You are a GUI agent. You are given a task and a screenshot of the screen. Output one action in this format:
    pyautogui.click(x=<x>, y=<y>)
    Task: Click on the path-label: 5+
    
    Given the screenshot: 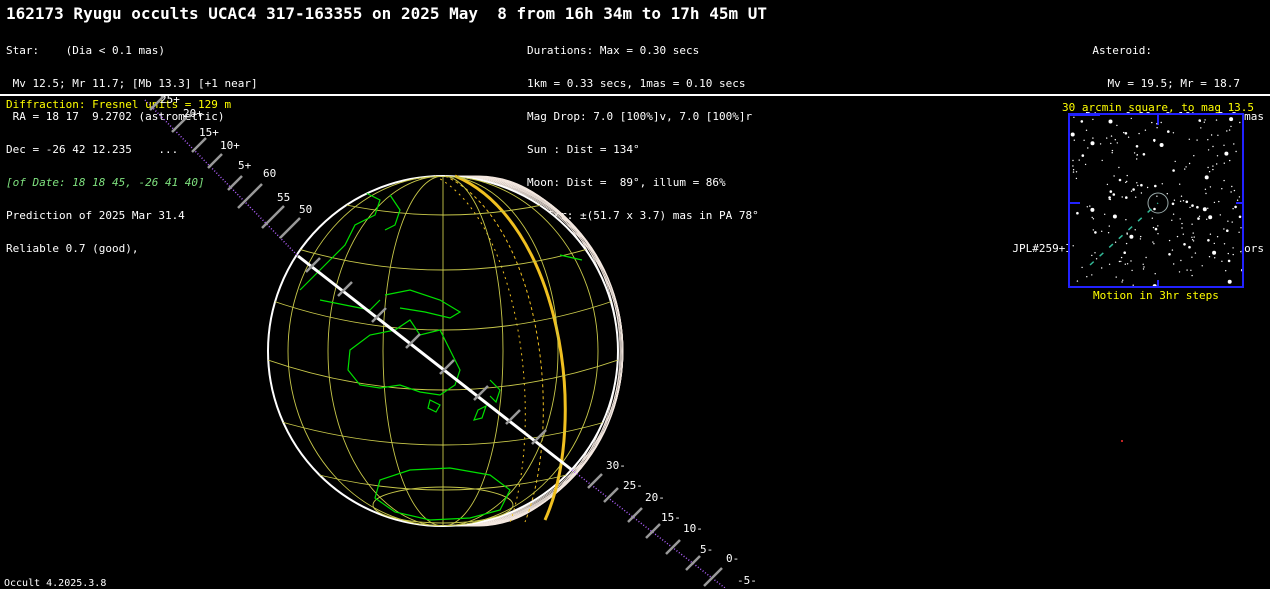 What is the action you would take?
    pyautogui.click(x=245, y=165)
    